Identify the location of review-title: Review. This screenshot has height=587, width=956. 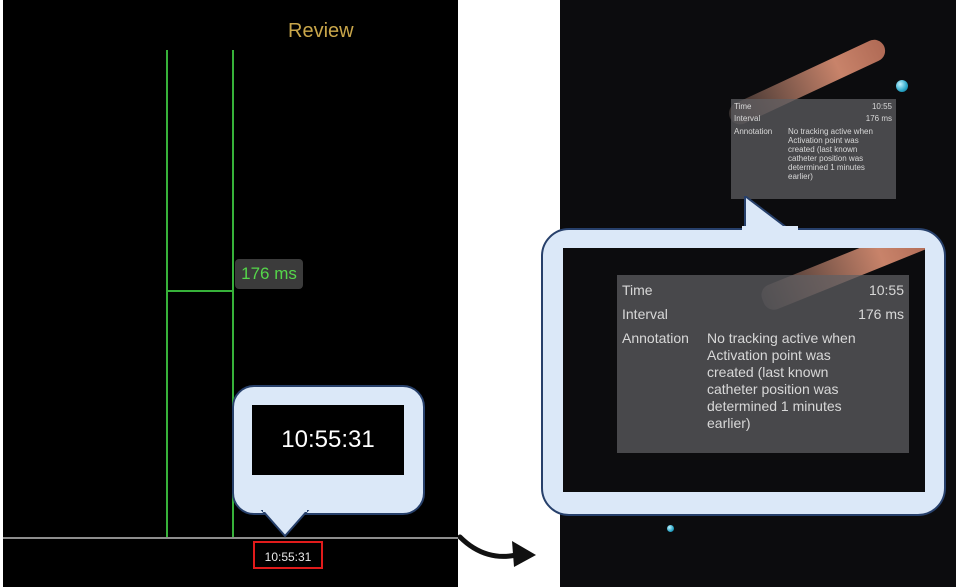
(321, 31).